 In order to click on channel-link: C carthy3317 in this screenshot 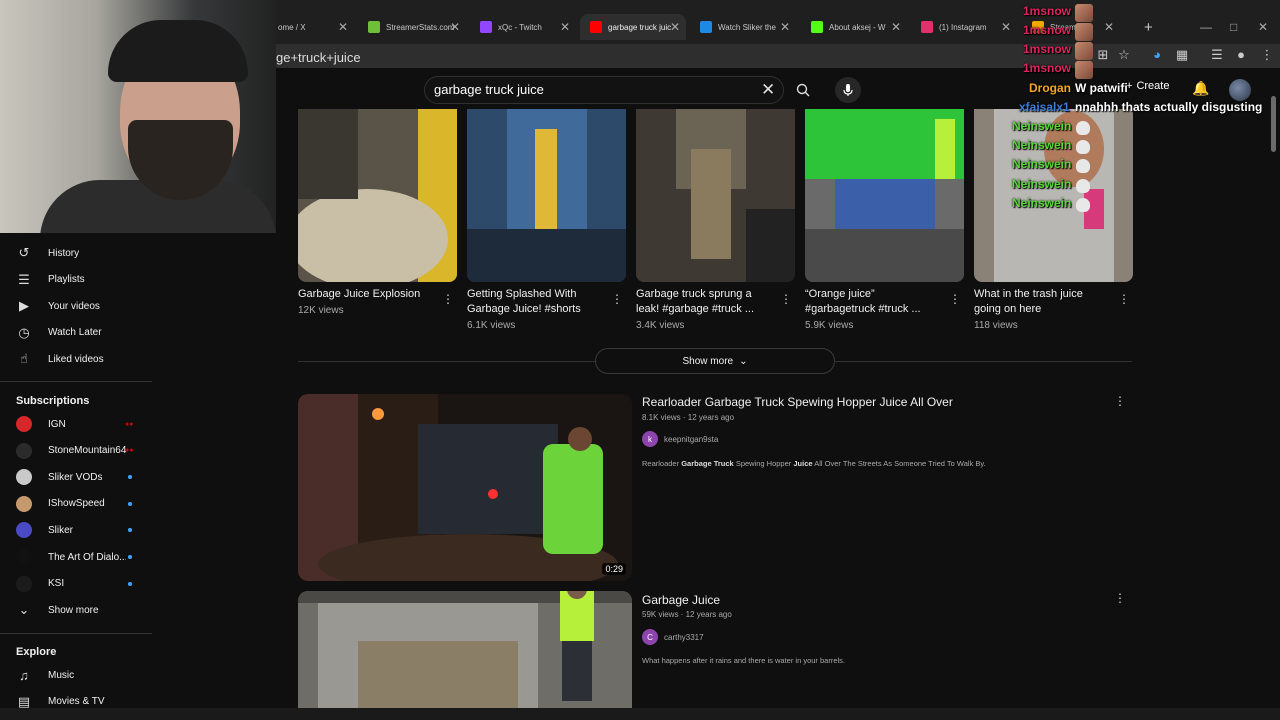, I will do `click(673, 637)`.